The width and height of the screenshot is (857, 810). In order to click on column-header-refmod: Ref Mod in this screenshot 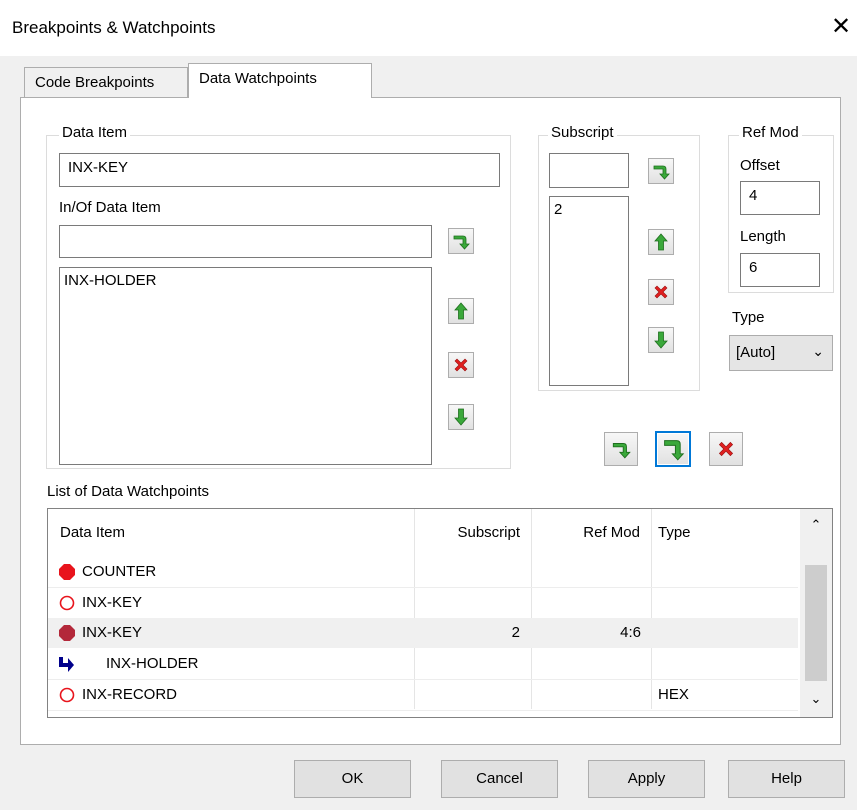, I will do `click(590, 533)`.